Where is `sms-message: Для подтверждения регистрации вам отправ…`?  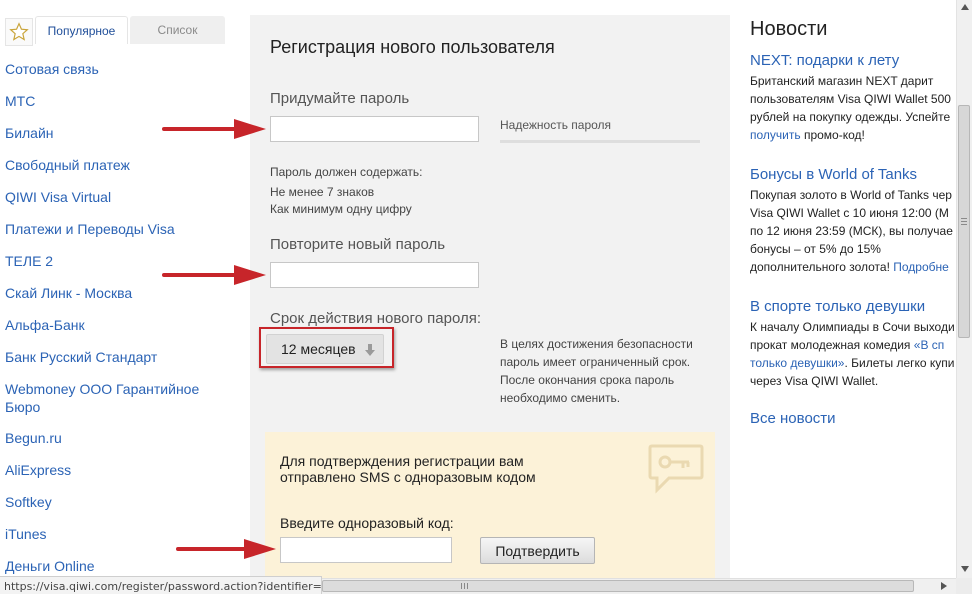 sms-message: Для подтверждения регистрации вам отправ… is located at coordinates (408, 469).